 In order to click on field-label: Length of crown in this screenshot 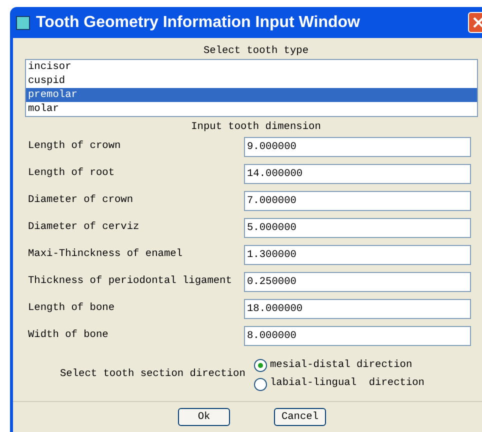, I will do `click(74, 146)`.